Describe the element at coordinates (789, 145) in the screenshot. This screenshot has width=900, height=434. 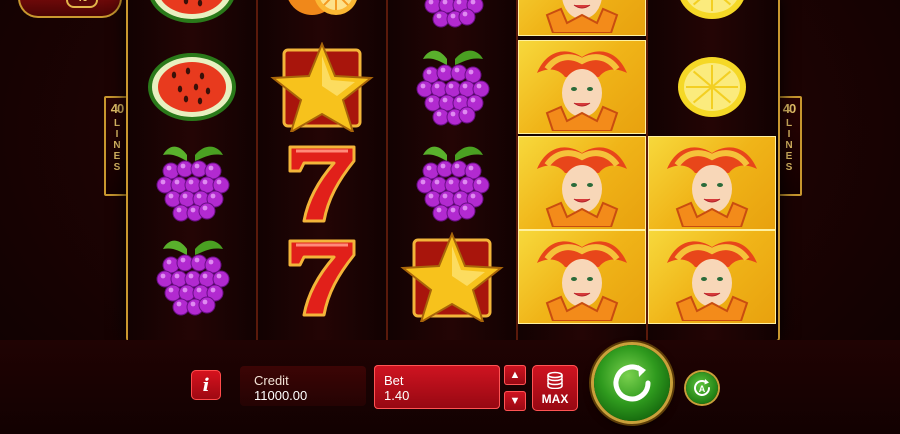
I see `lines-word-right: LINES` at that location.